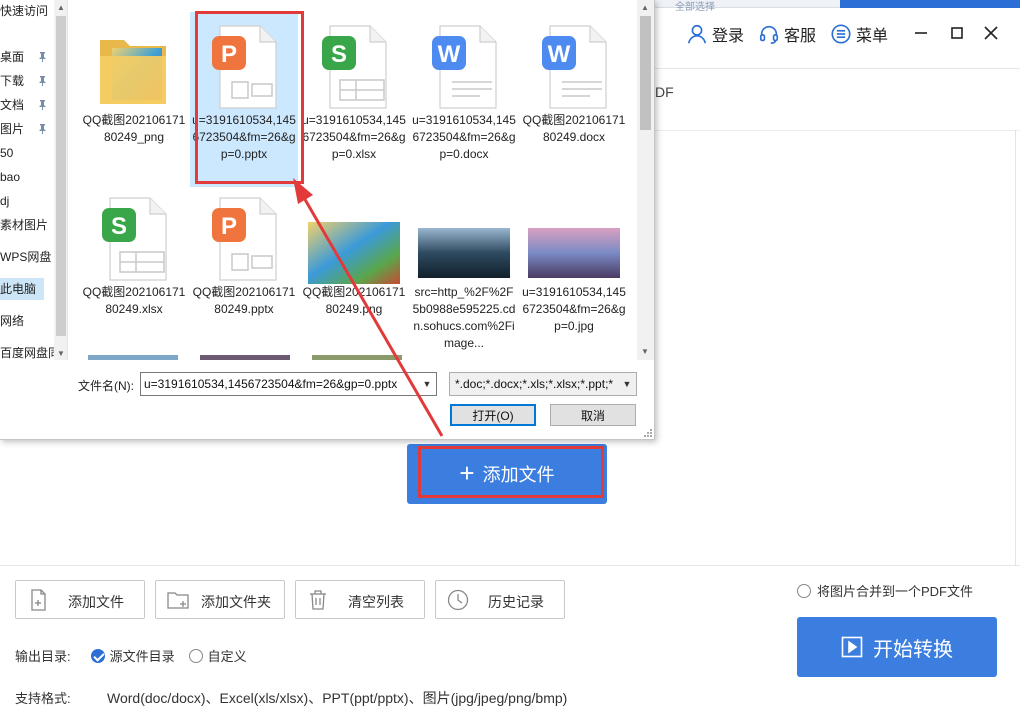 The image size is (1020, 715). I want to click on output-custom-option: 自定义, so click(217, 655).